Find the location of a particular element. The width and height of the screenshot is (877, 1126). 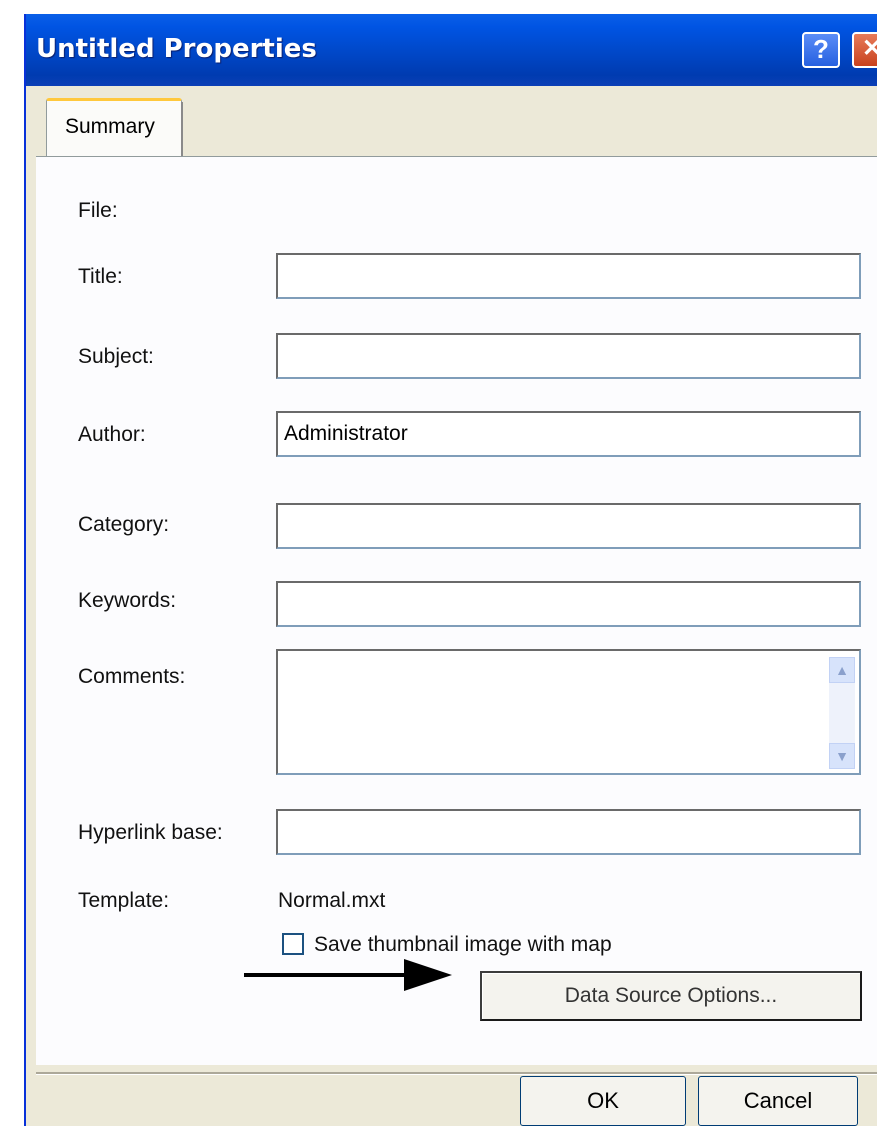

category-label: Category: is located at coordinates (124, 524).